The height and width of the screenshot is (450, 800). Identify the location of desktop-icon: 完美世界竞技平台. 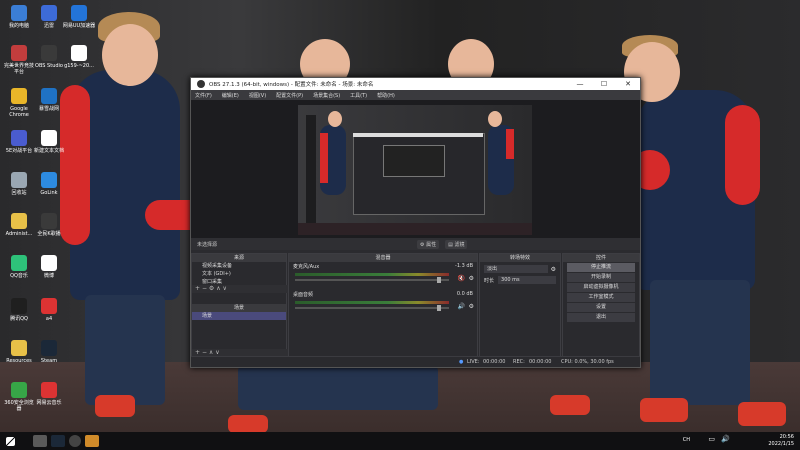
(19, 60).